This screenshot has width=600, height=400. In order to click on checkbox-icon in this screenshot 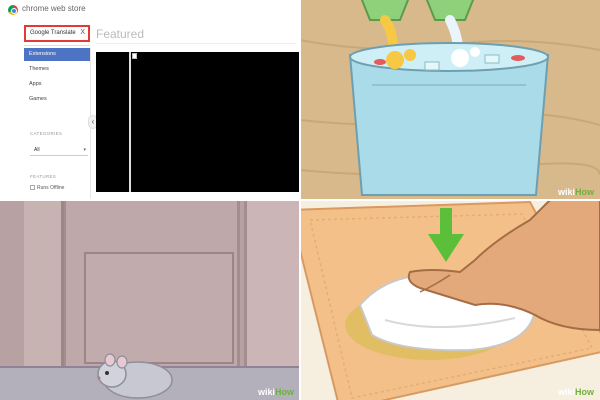, I will do `click(32, 188)`.